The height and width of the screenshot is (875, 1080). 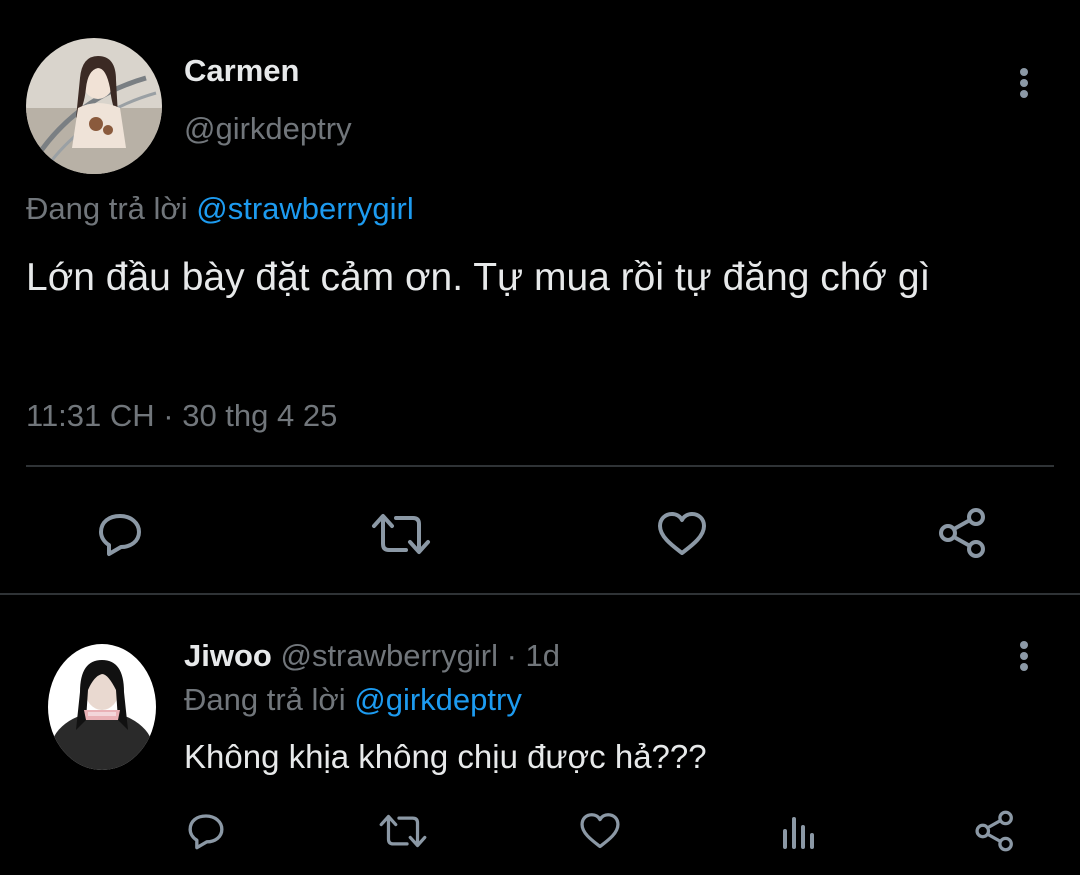 I want to click on reply-views-button, so click(x=798, y=831).